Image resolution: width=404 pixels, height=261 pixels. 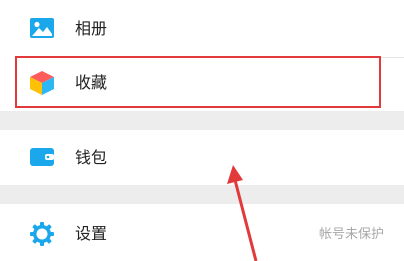 What do you see at coordinates (91, 28) in the screenshot?
I see `menu-item-album-label: 相册` at bounding box center [91, 28].